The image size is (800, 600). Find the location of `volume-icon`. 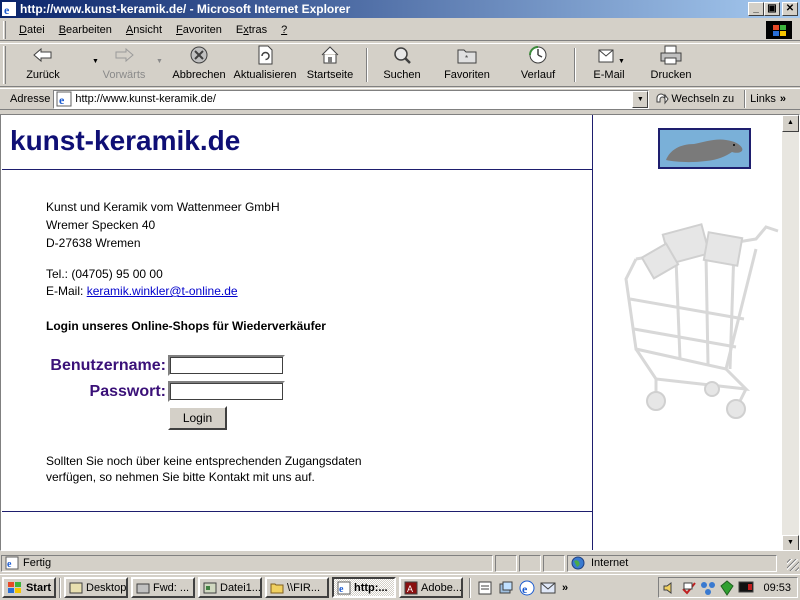

volume-icon is located at coordinates (670, 588).